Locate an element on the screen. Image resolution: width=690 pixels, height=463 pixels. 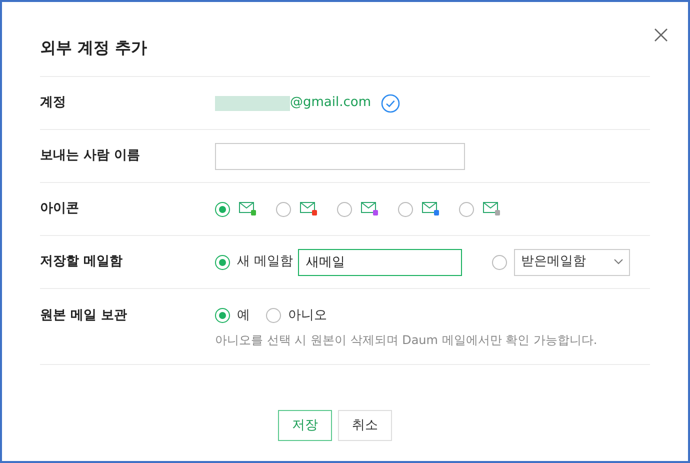
new-folder-field: 새메일 is located at coordinates (380, 262).